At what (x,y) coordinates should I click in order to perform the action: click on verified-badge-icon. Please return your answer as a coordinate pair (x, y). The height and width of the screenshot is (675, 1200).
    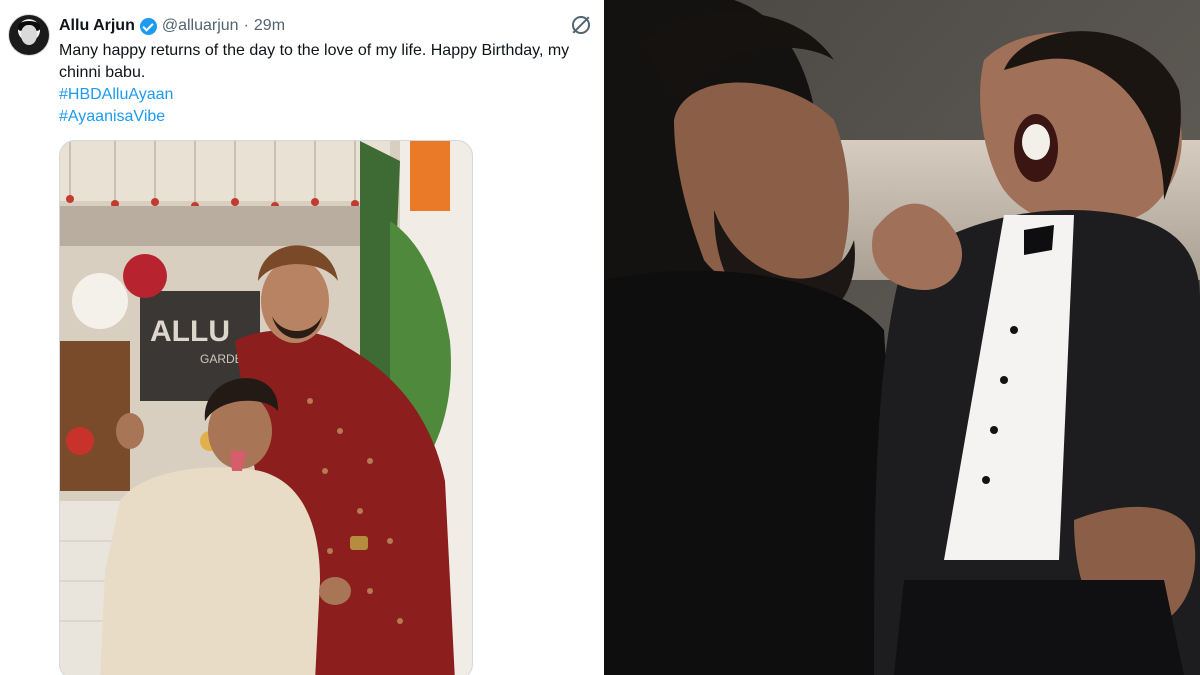
    Looking at the image, I should click on (148, 26).